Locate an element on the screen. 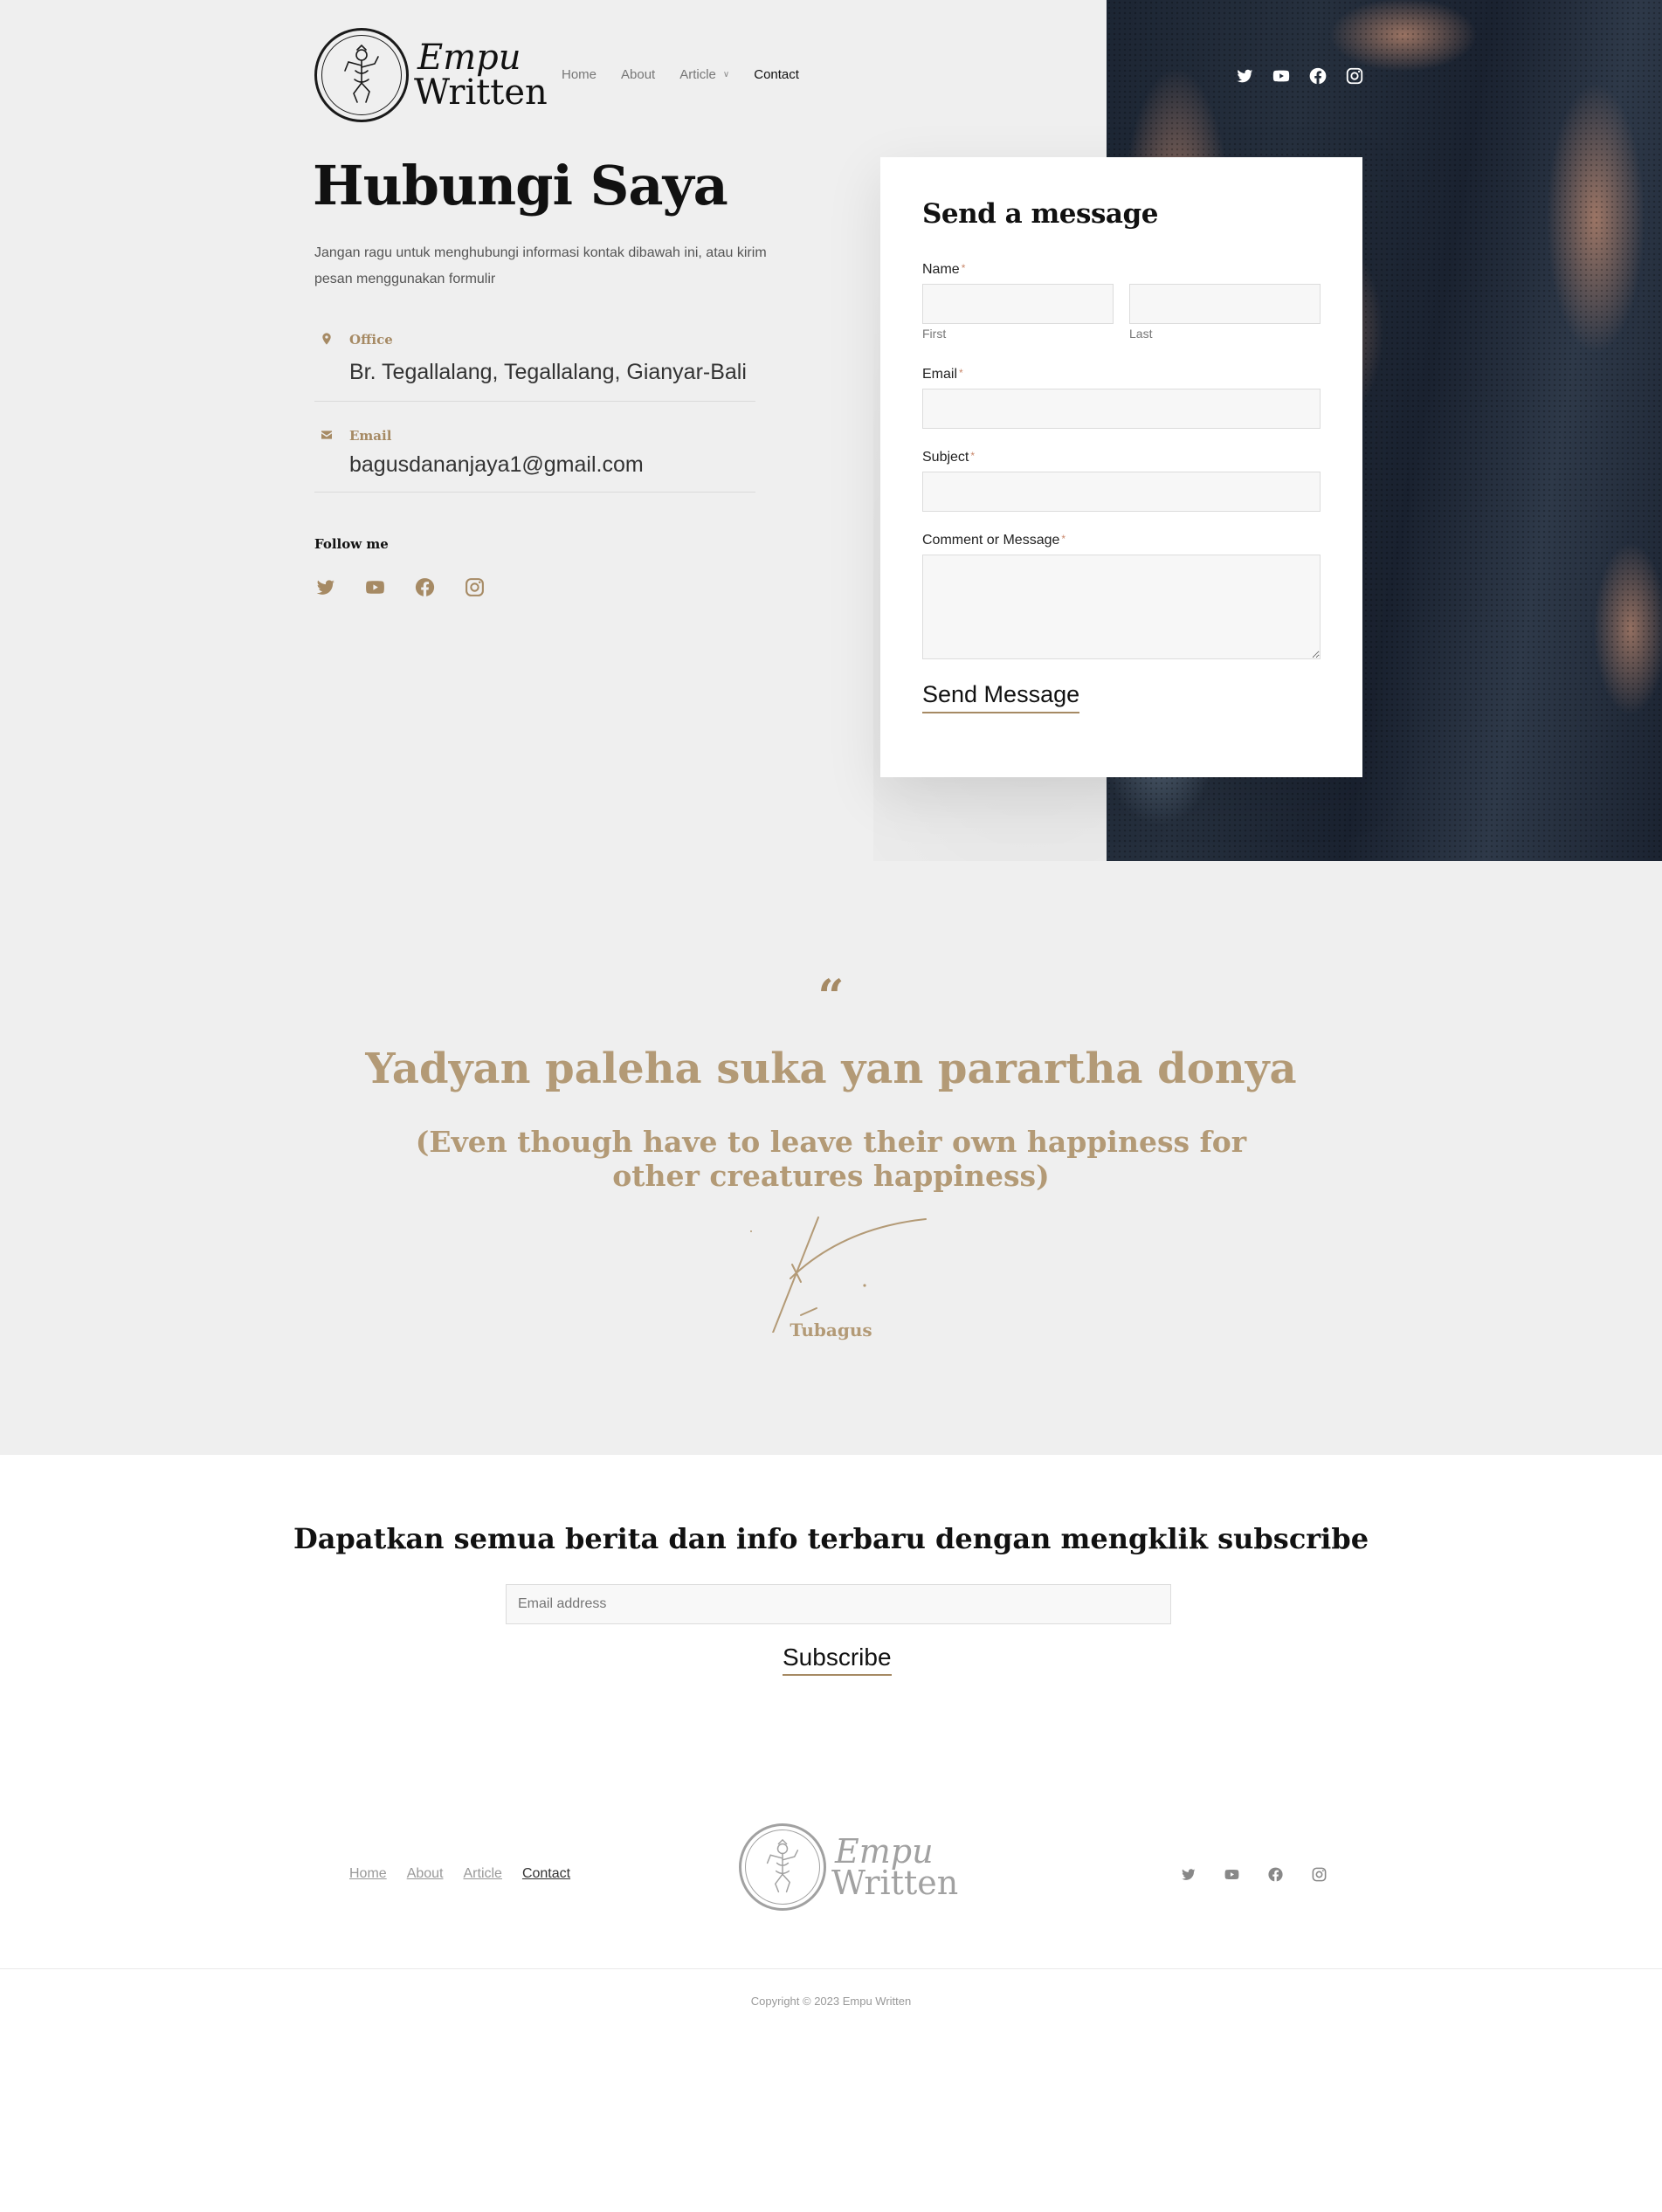  subject-label: Subject * is located at coordinates (949, 457).